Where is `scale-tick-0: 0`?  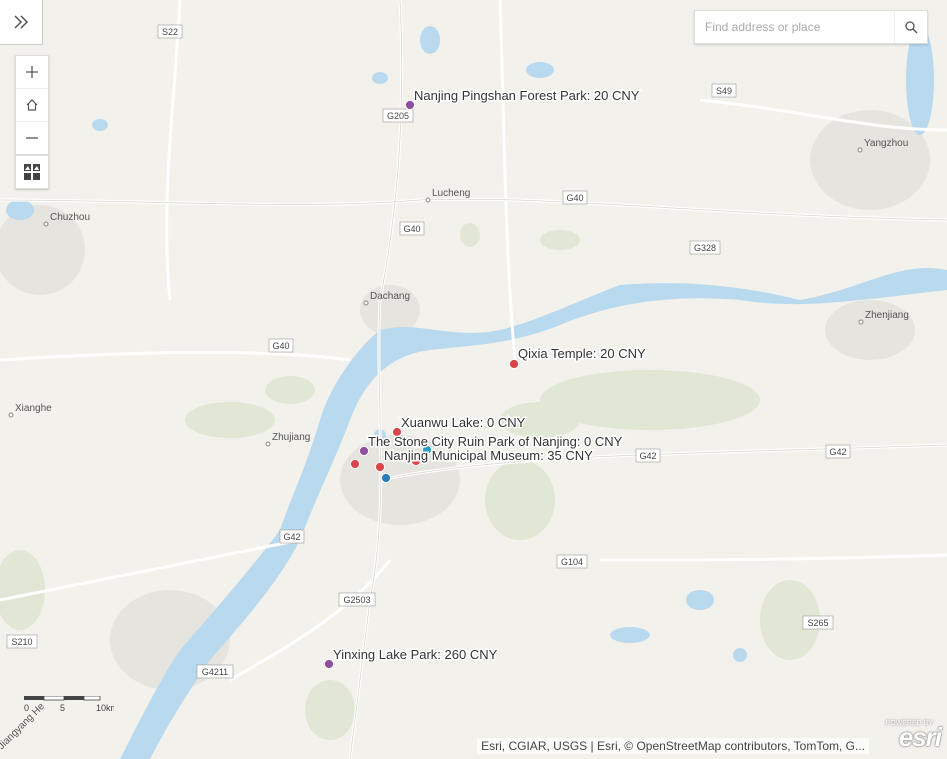
scale-tick-0: 0 is located at coordinates (26, 708).